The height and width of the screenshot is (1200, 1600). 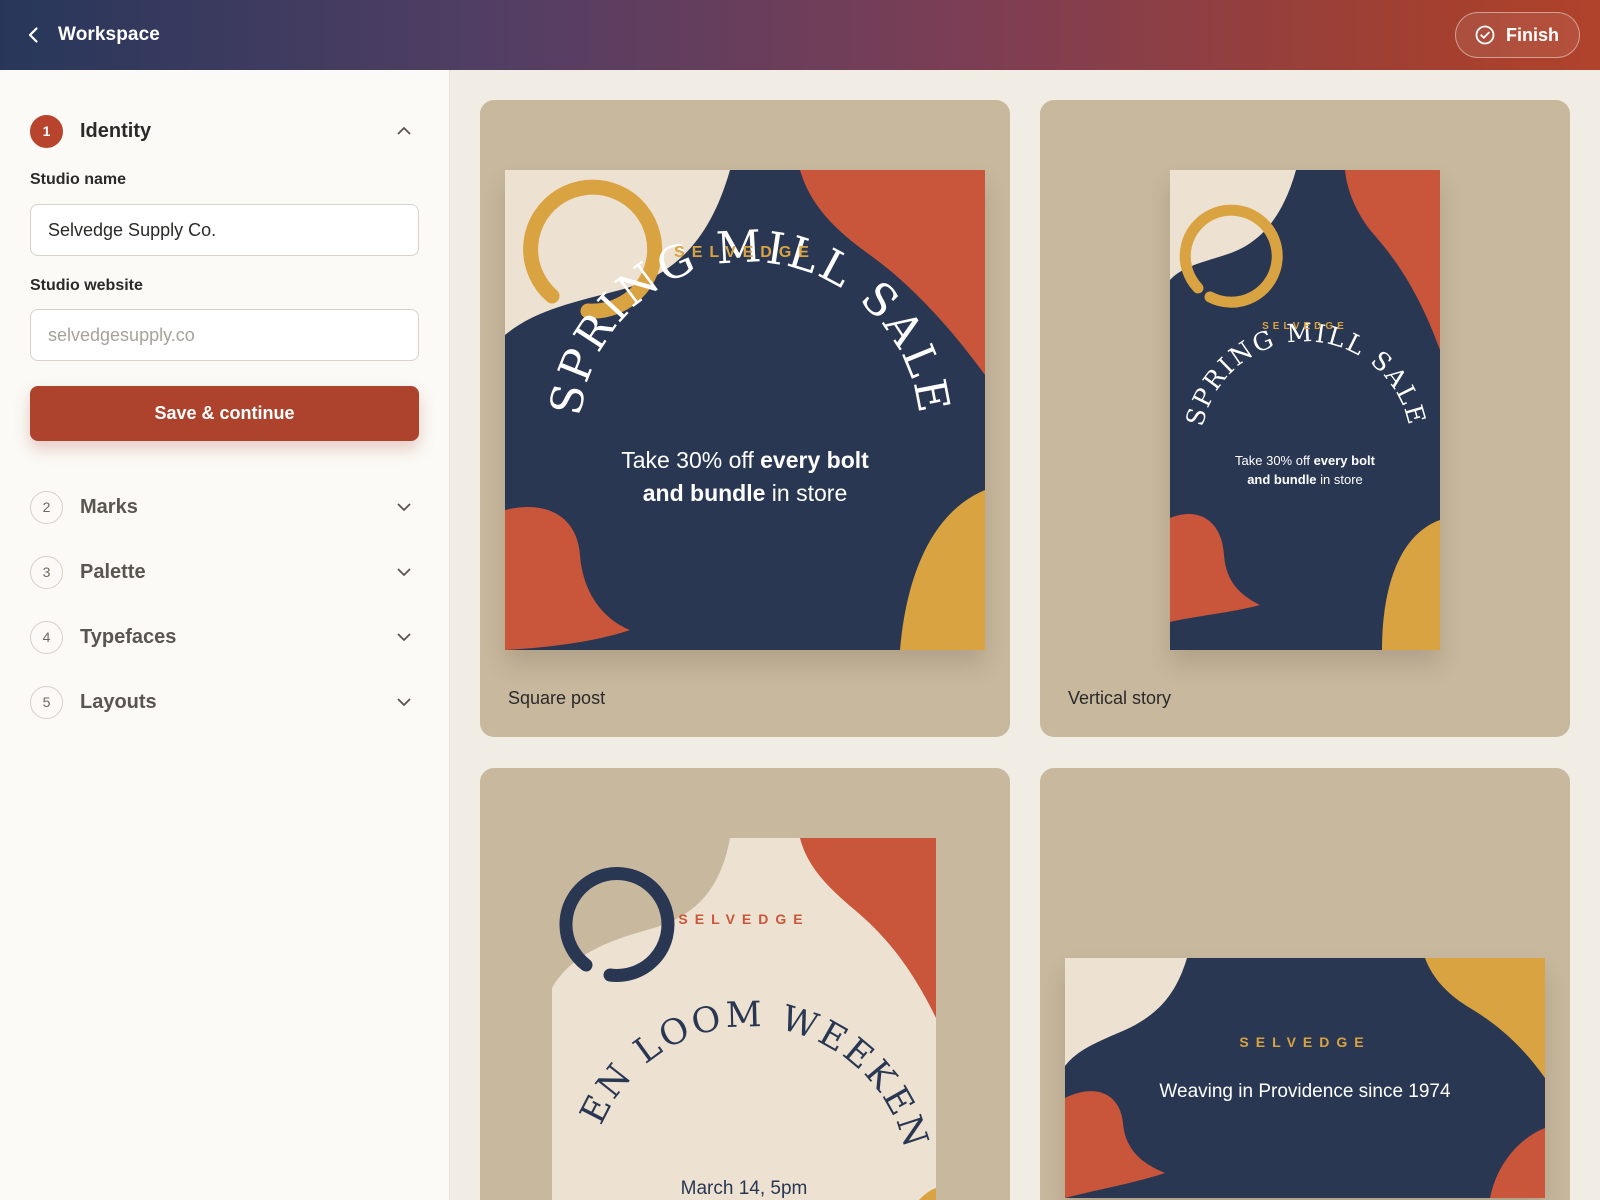 I want to click on step-palette: 3 Palette, so click(x=225, y=572).